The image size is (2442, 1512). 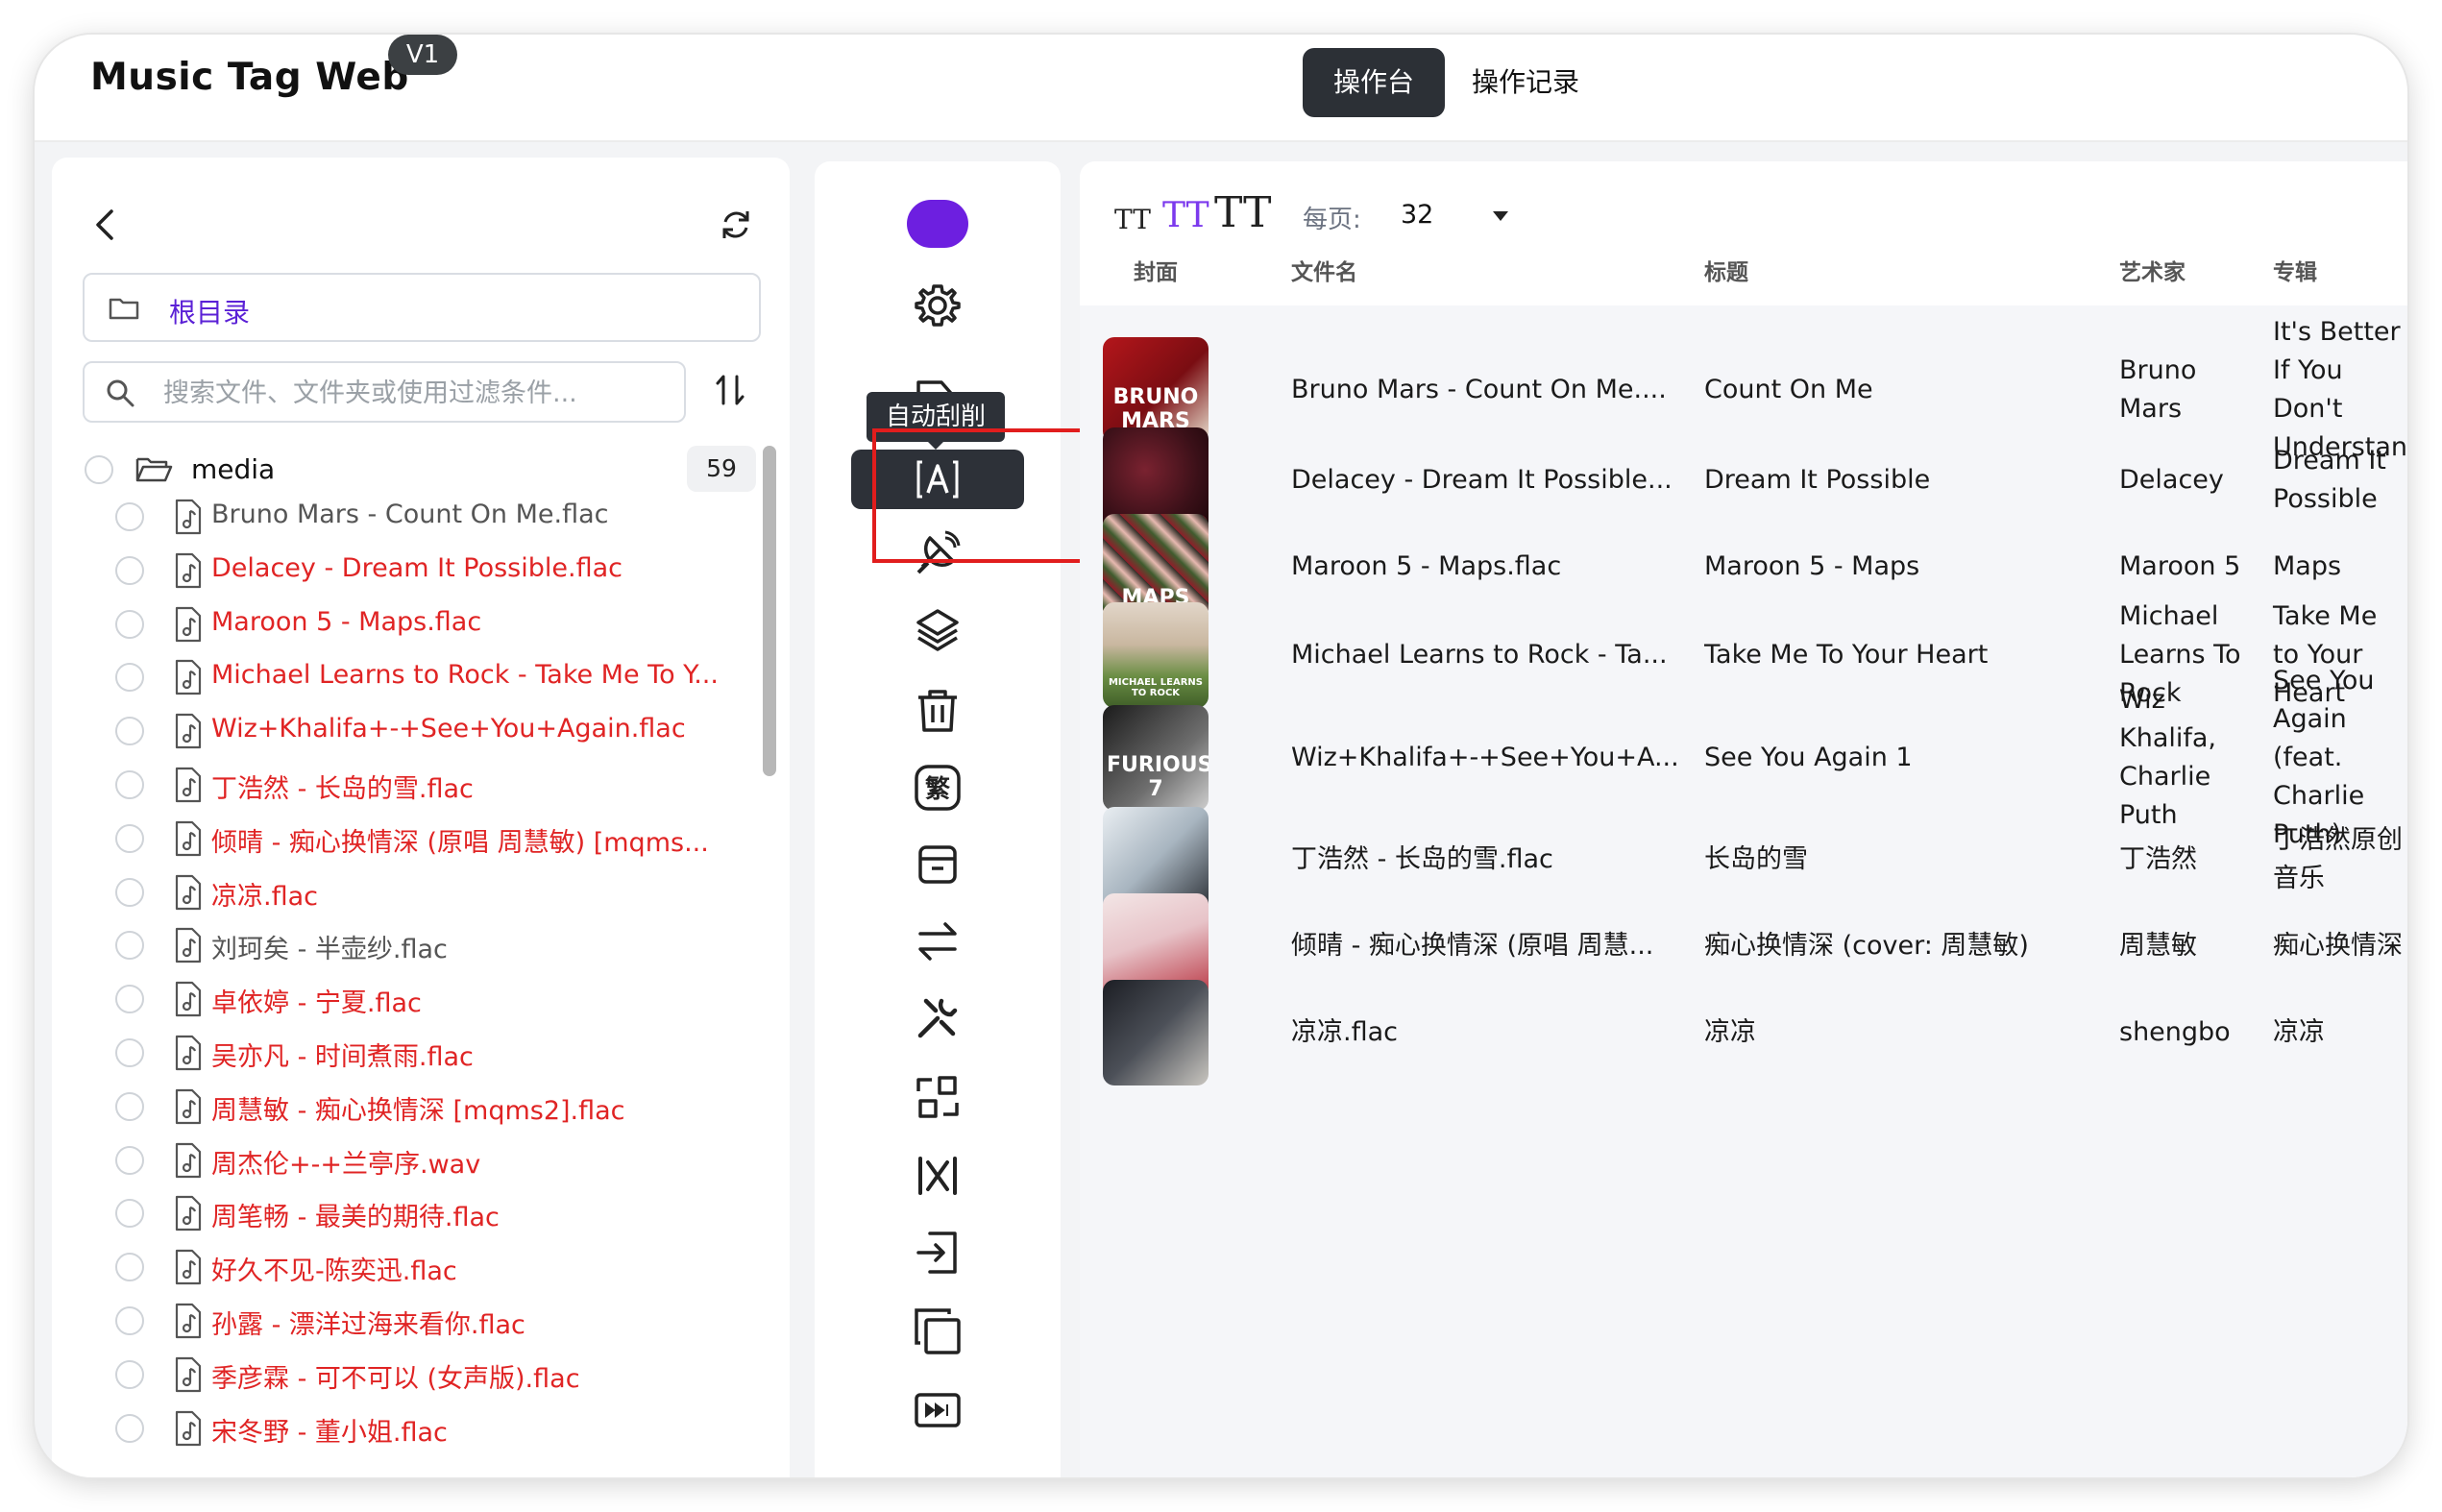 What do you see at coordinates (1756, 859) in the screenshot?
I see `cell-title: 长岛的雪` at bounding box center [1756, 859].